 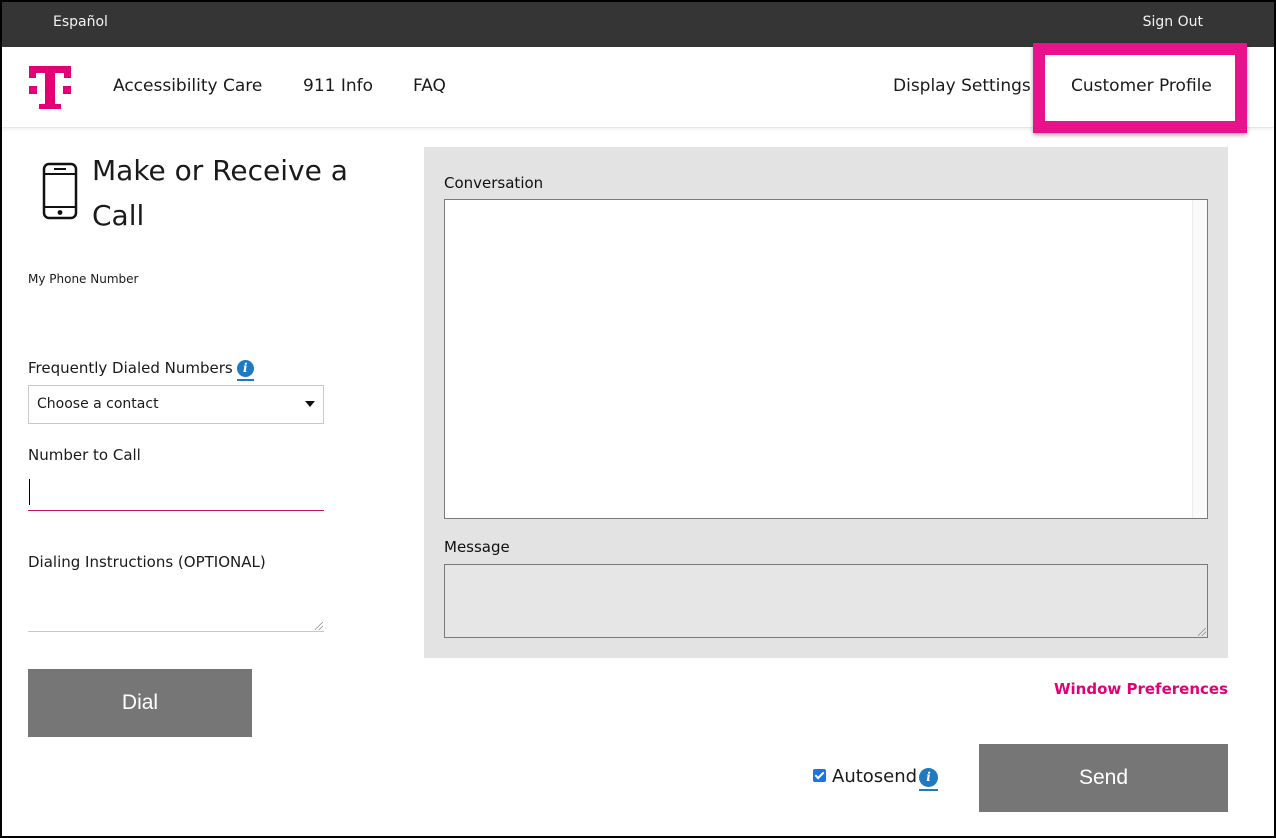 What do you see at coordinates (826, 601) in the screenshot?
I see `message-textarea` at bounding box center [826, 601].